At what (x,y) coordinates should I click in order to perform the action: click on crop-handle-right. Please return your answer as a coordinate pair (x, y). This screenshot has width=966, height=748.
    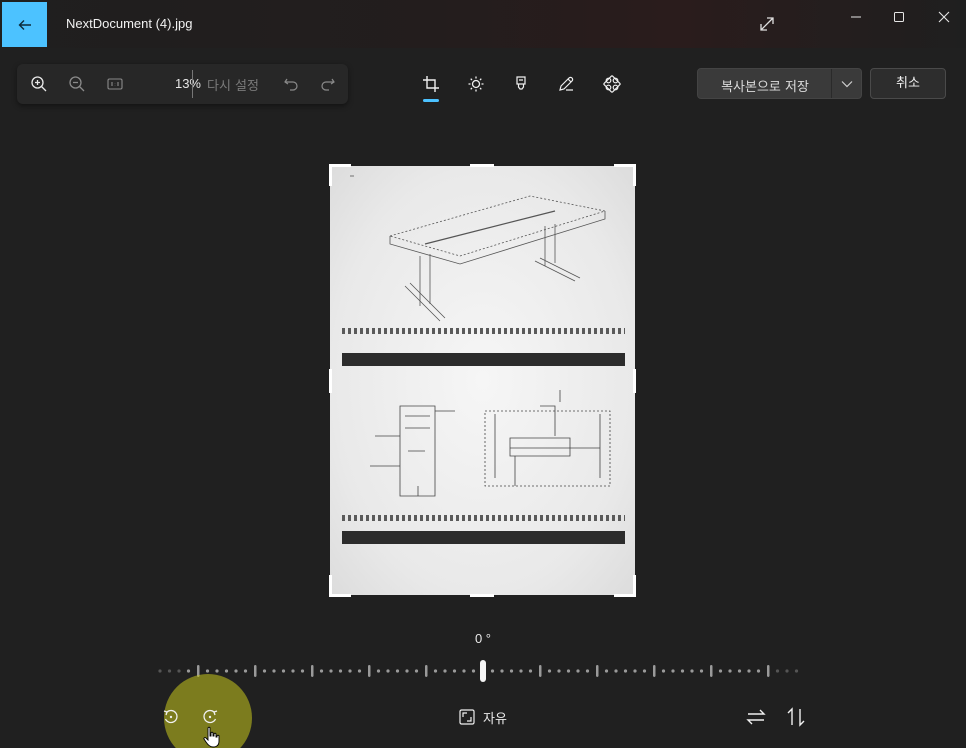
    Looking at the image, I should click on (634, 381).